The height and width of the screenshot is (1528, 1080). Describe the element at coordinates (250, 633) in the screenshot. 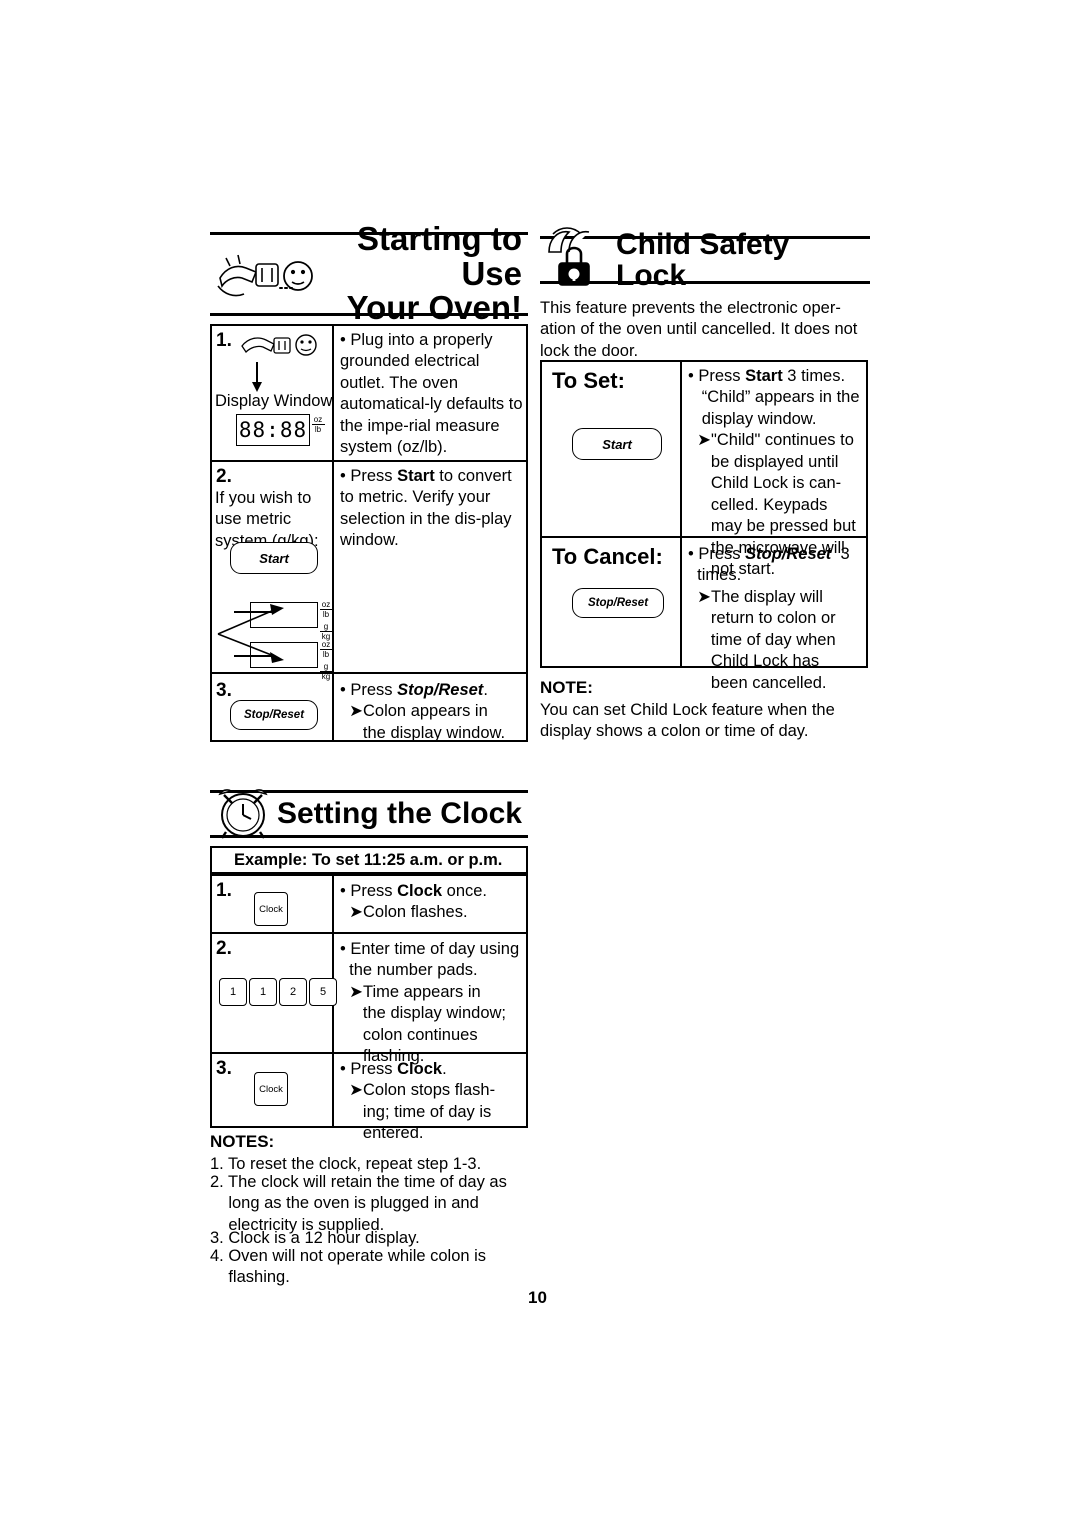

I see `metric-selection-arrows` at that location.